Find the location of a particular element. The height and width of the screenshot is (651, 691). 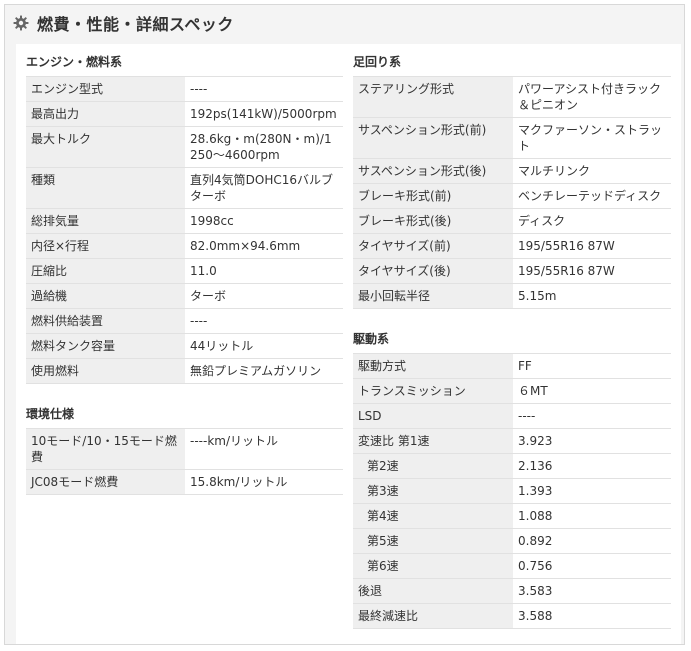

spec-label: JC08モード燃費 is located at coordinates (105, 482).